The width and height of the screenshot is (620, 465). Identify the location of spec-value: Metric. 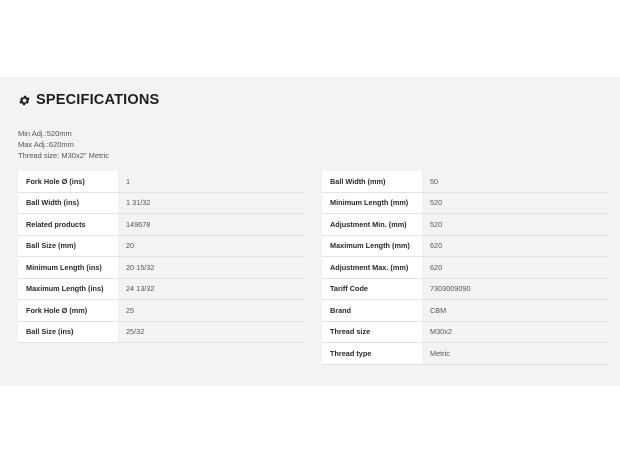
(515, 353).